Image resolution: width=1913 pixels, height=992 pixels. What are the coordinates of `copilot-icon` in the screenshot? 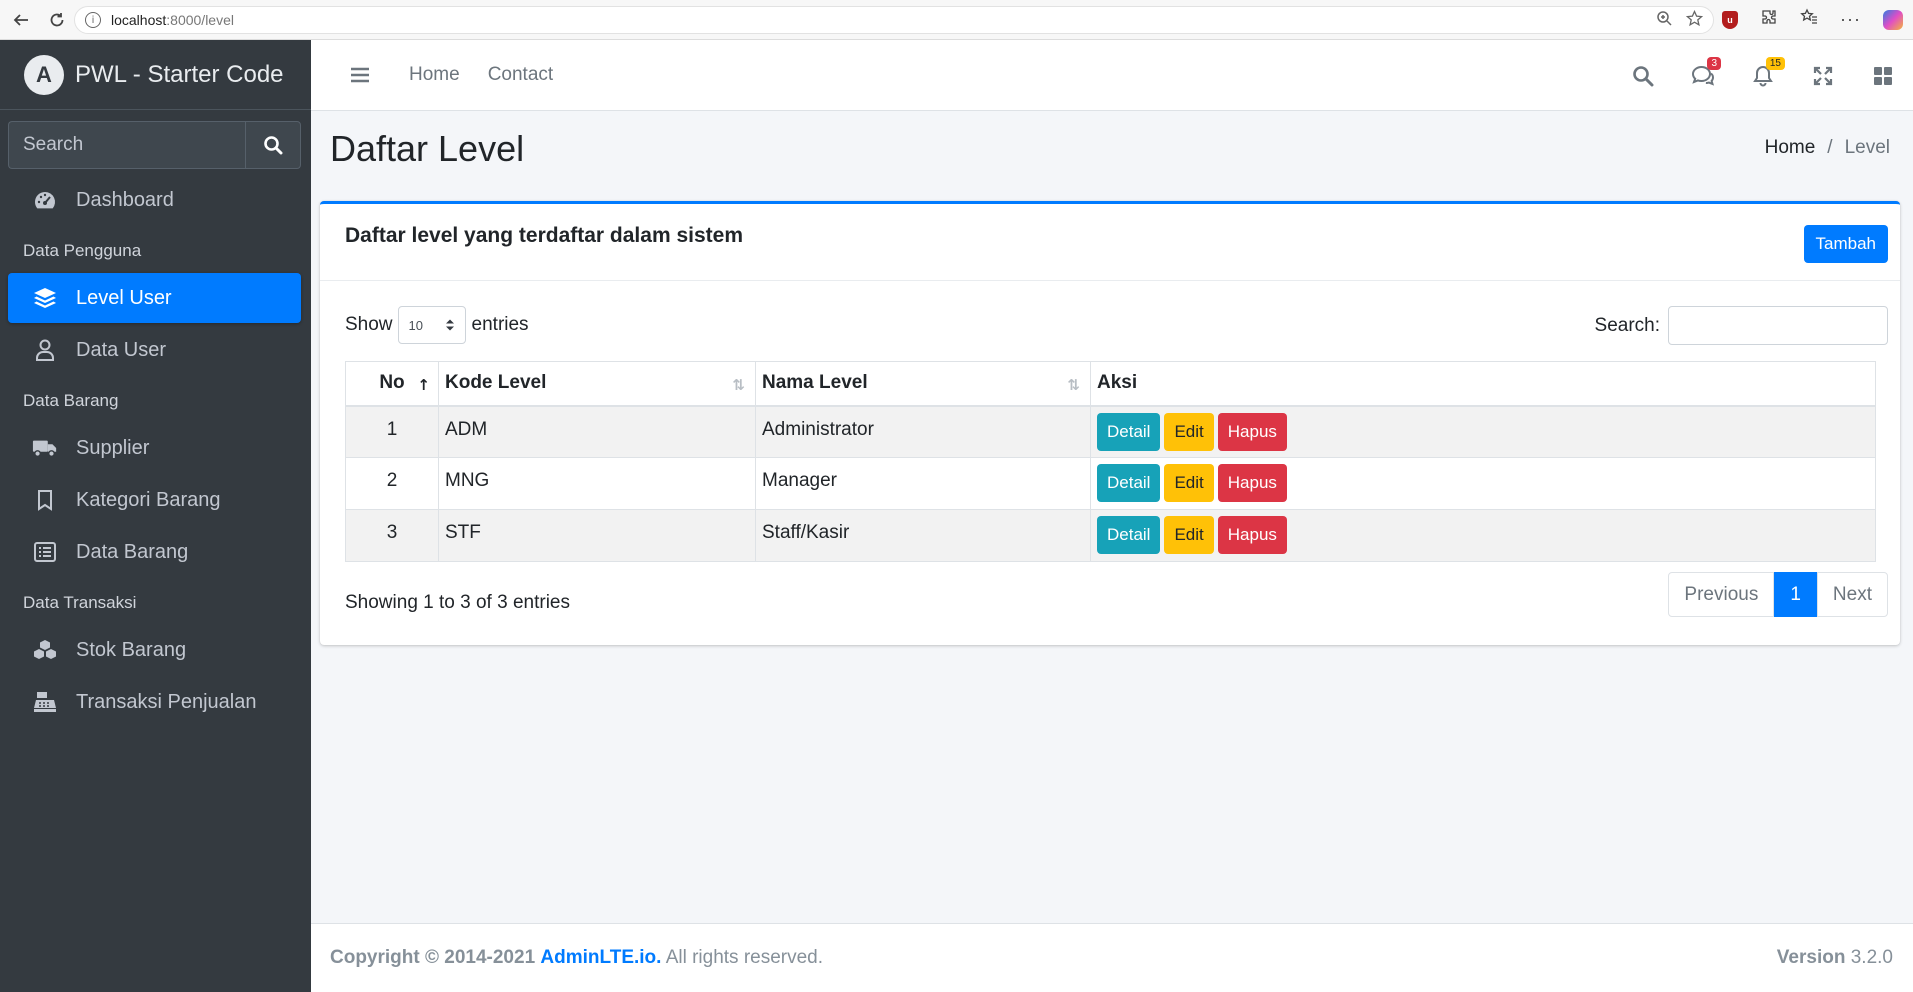 It's located at (1893, 19).